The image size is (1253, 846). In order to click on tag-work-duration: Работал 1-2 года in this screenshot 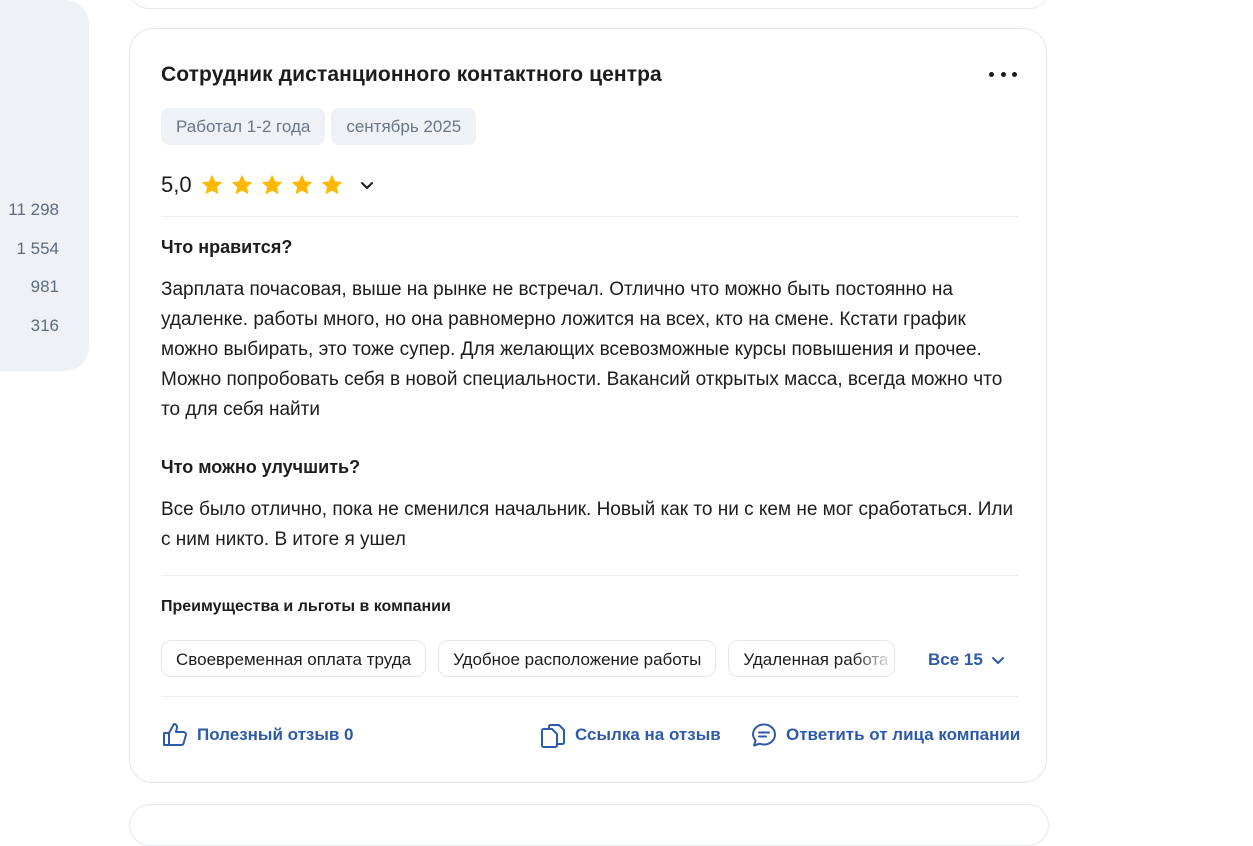, I will do `click(243, 126)`.